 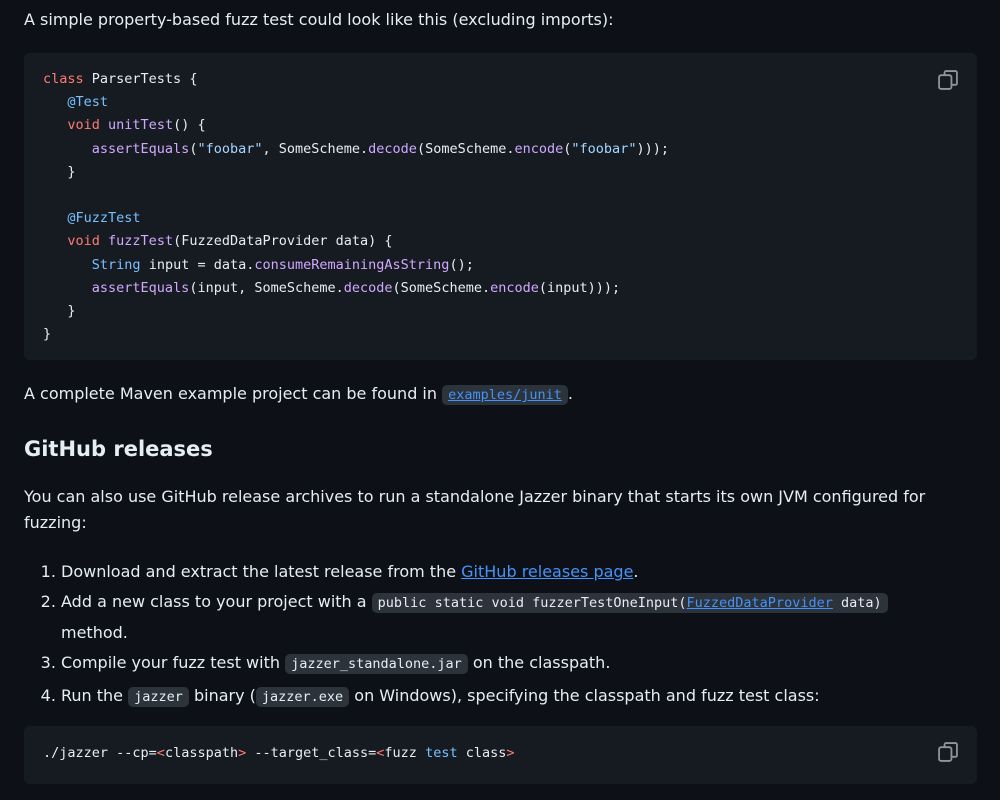 I want to click on code-line: void unitTest() {, so click(x=136, y=125).